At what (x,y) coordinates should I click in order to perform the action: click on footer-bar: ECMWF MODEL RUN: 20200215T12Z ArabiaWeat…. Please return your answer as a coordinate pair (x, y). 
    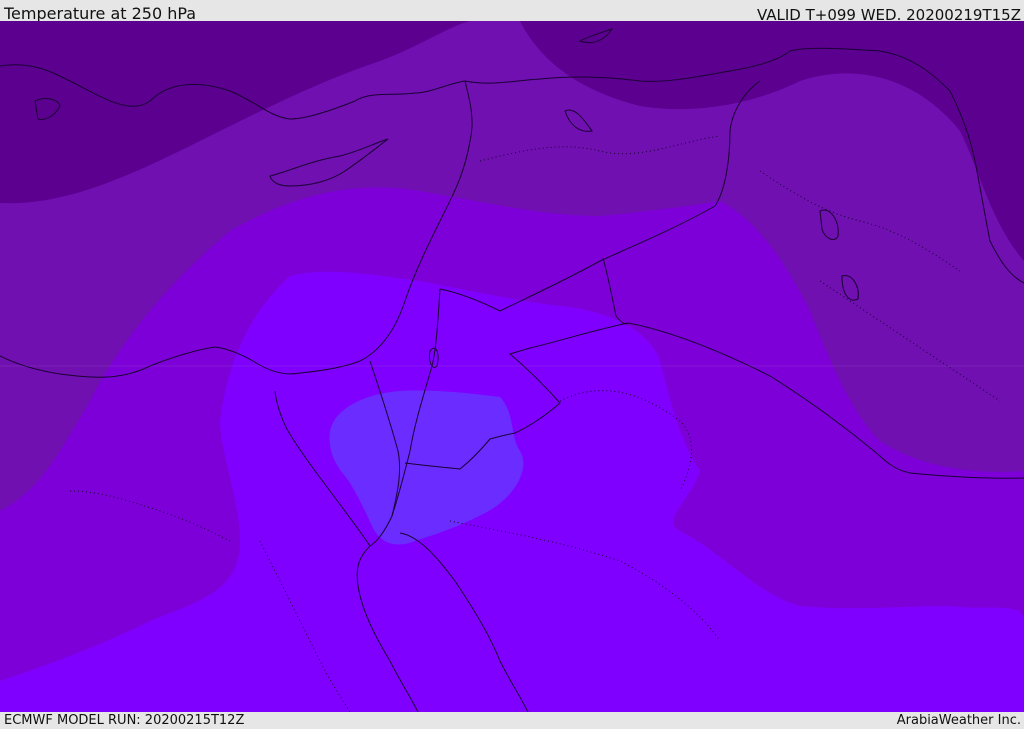
    Looking at the image, I should click on (512, 720).